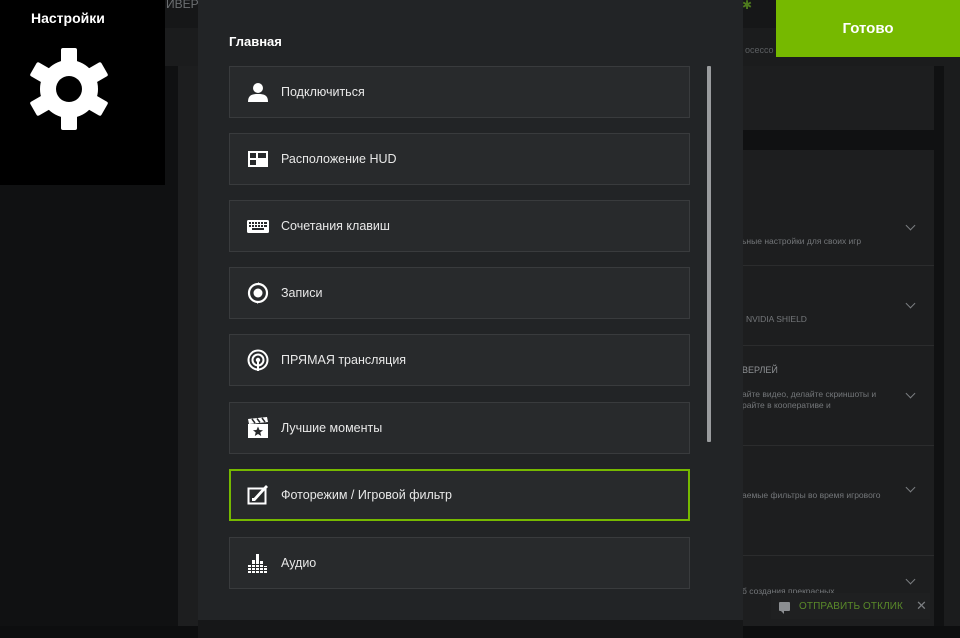 The image size is (960, 638). Describe the element at coordinates (255, 41) in the screenshot. I see `panel-heading: Главная` at that location.